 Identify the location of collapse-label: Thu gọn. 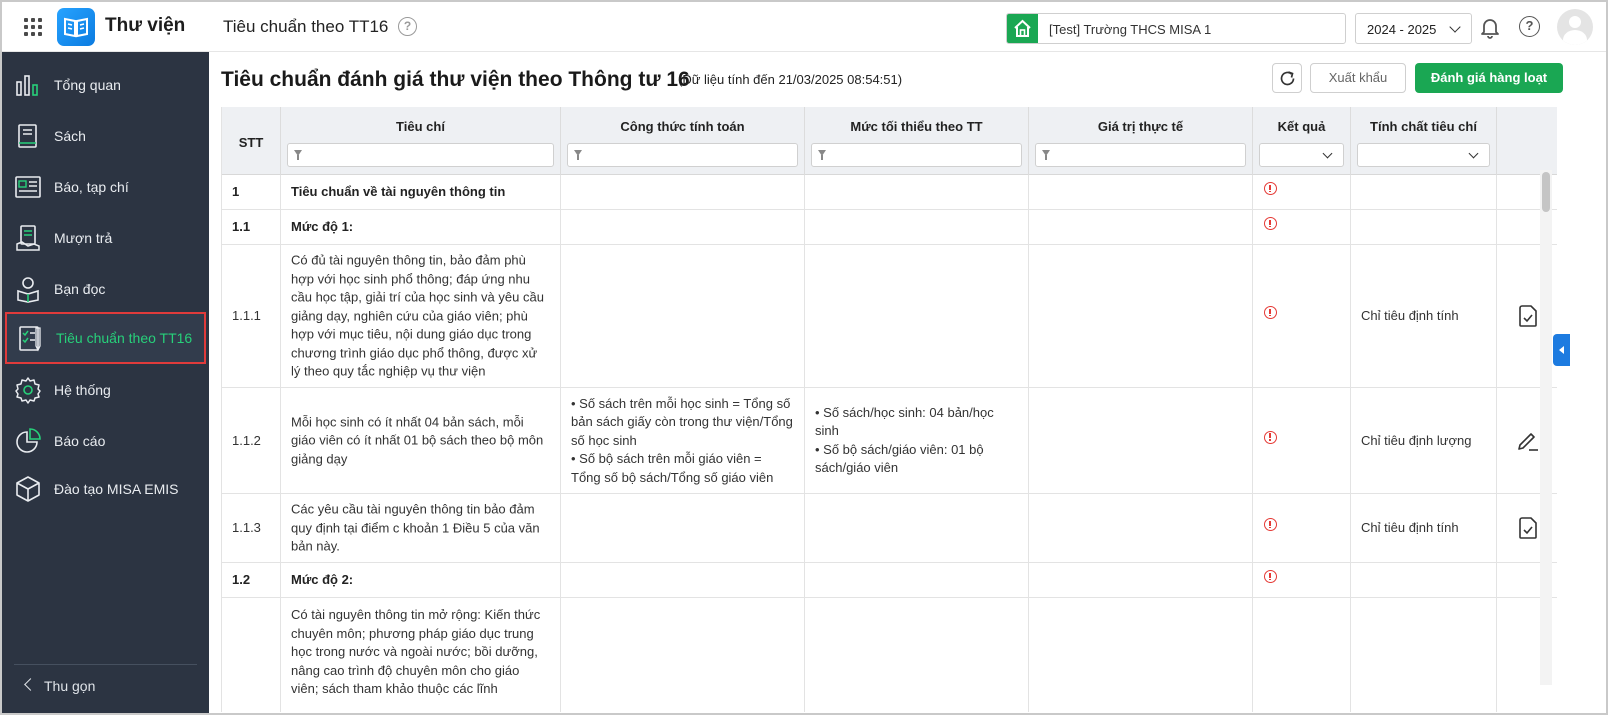
(70, 686).